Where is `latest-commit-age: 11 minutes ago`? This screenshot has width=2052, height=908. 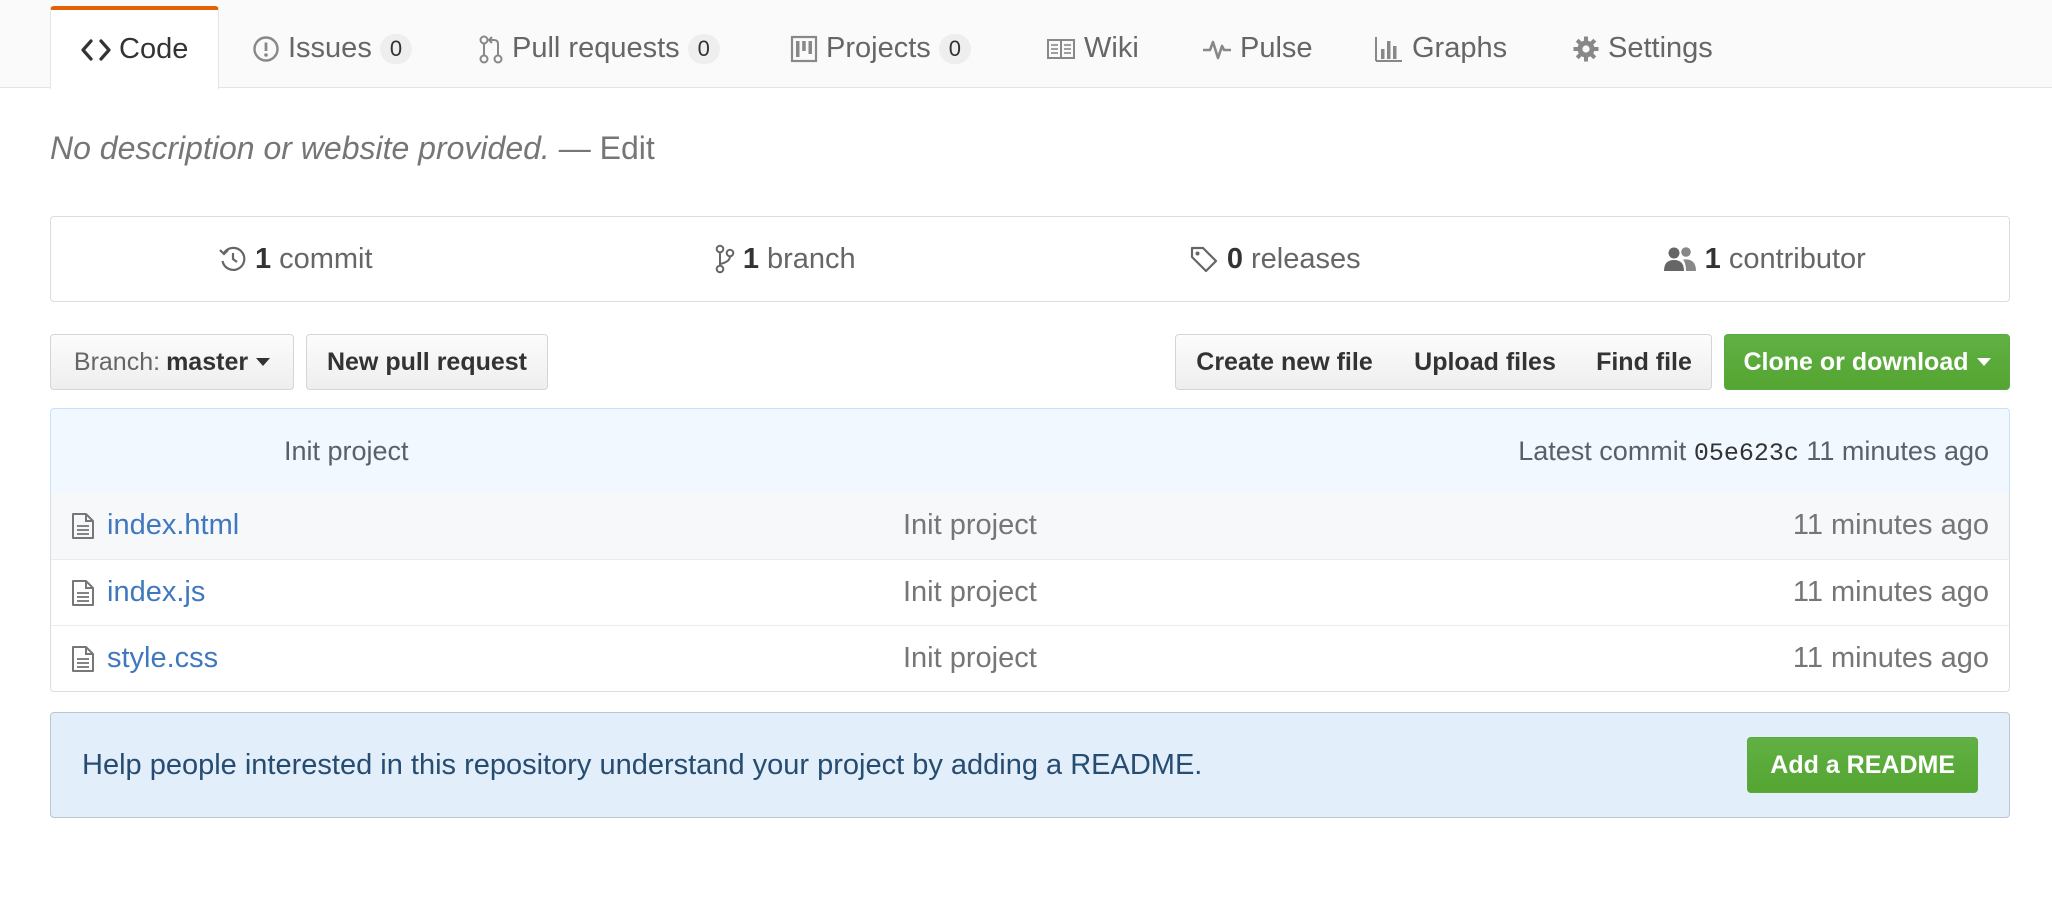 latest-commit-age: 11 minutes ago is located at coordinates (1897, 451).